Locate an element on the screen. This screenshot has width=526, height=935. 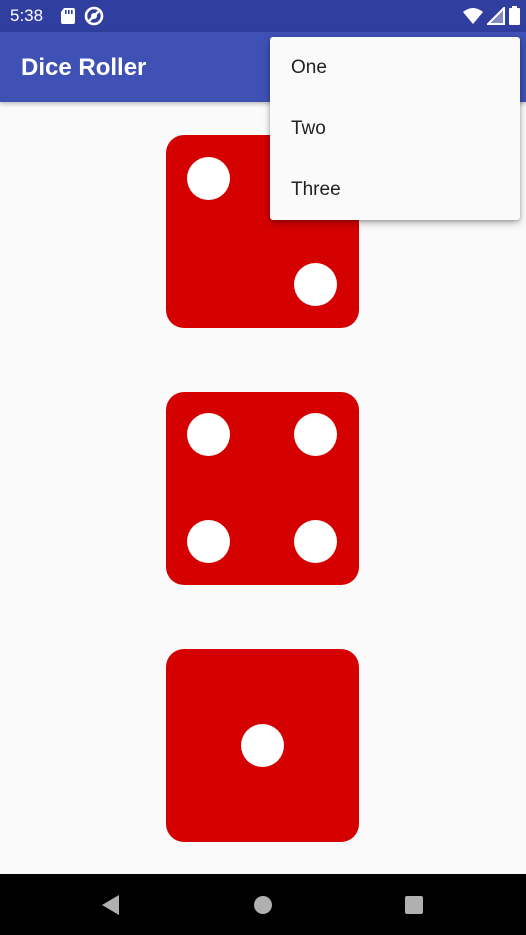
status-bar: 5:38 is located at coordinates (263, 16).